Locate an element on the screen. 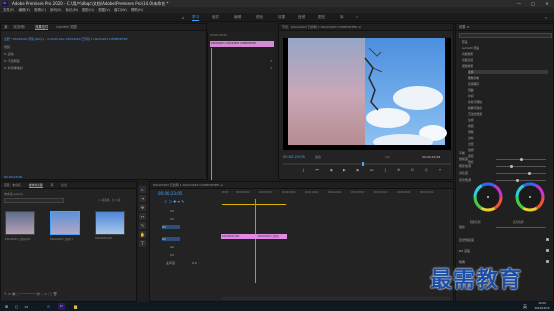 This screenshot has height=311, width=554. explorer-icon: ▆ is located at coordinates (75, 306).